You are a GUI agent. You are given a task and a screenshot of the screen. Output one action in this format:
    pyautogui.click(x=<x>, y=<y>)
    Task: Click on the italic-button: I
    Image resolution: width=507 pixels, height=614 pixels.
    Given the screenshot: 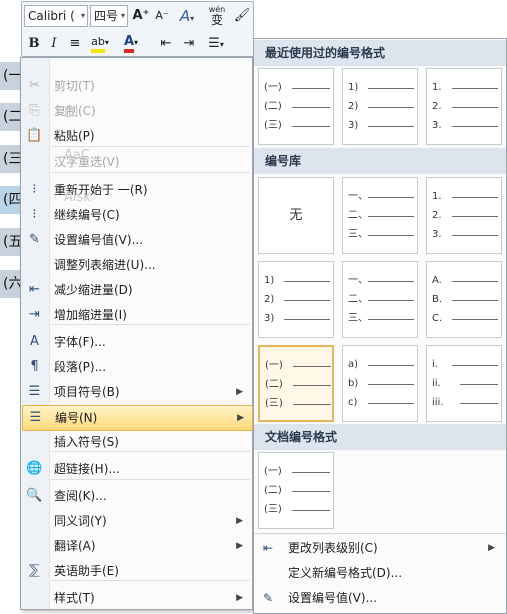 What is the action you would take?
    pyautogui.click(x=54, y=44)
    